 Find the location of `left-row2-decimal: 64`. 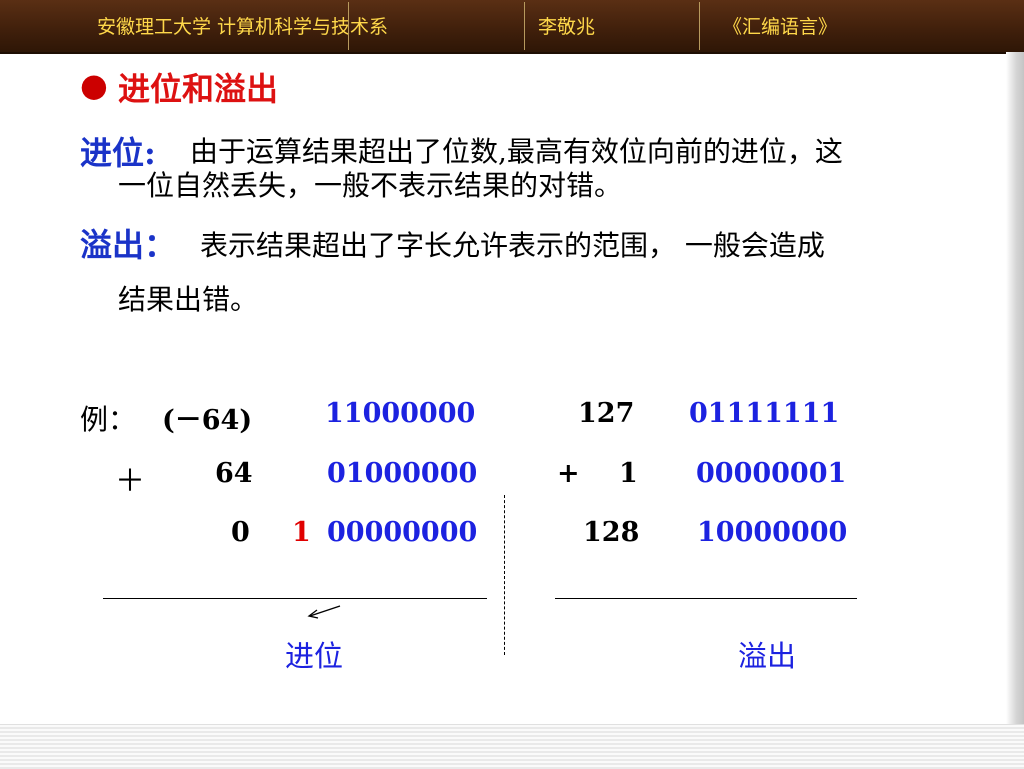

left-row2-decimal: 64 is located at coordinates (234, 473).